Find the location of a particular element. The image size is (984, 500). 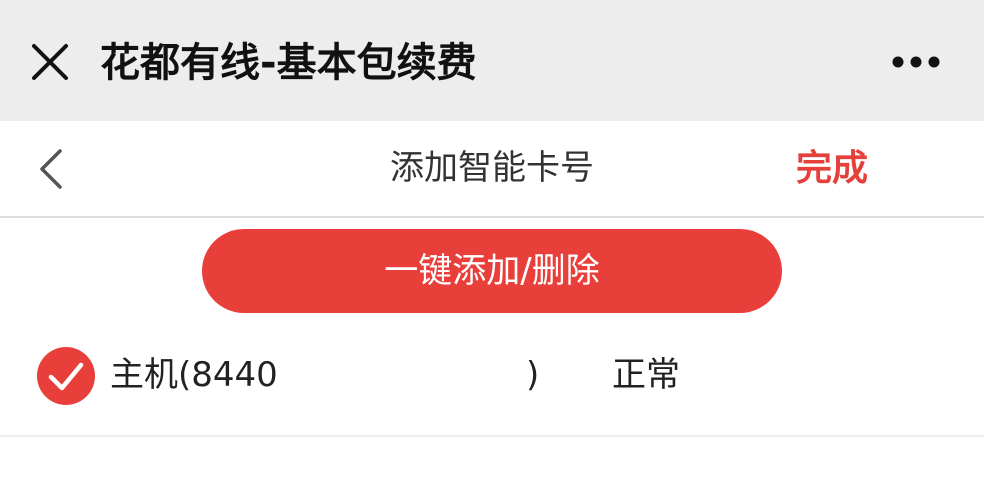

checkbox-checked-icon is located at coordinates (66, 376).